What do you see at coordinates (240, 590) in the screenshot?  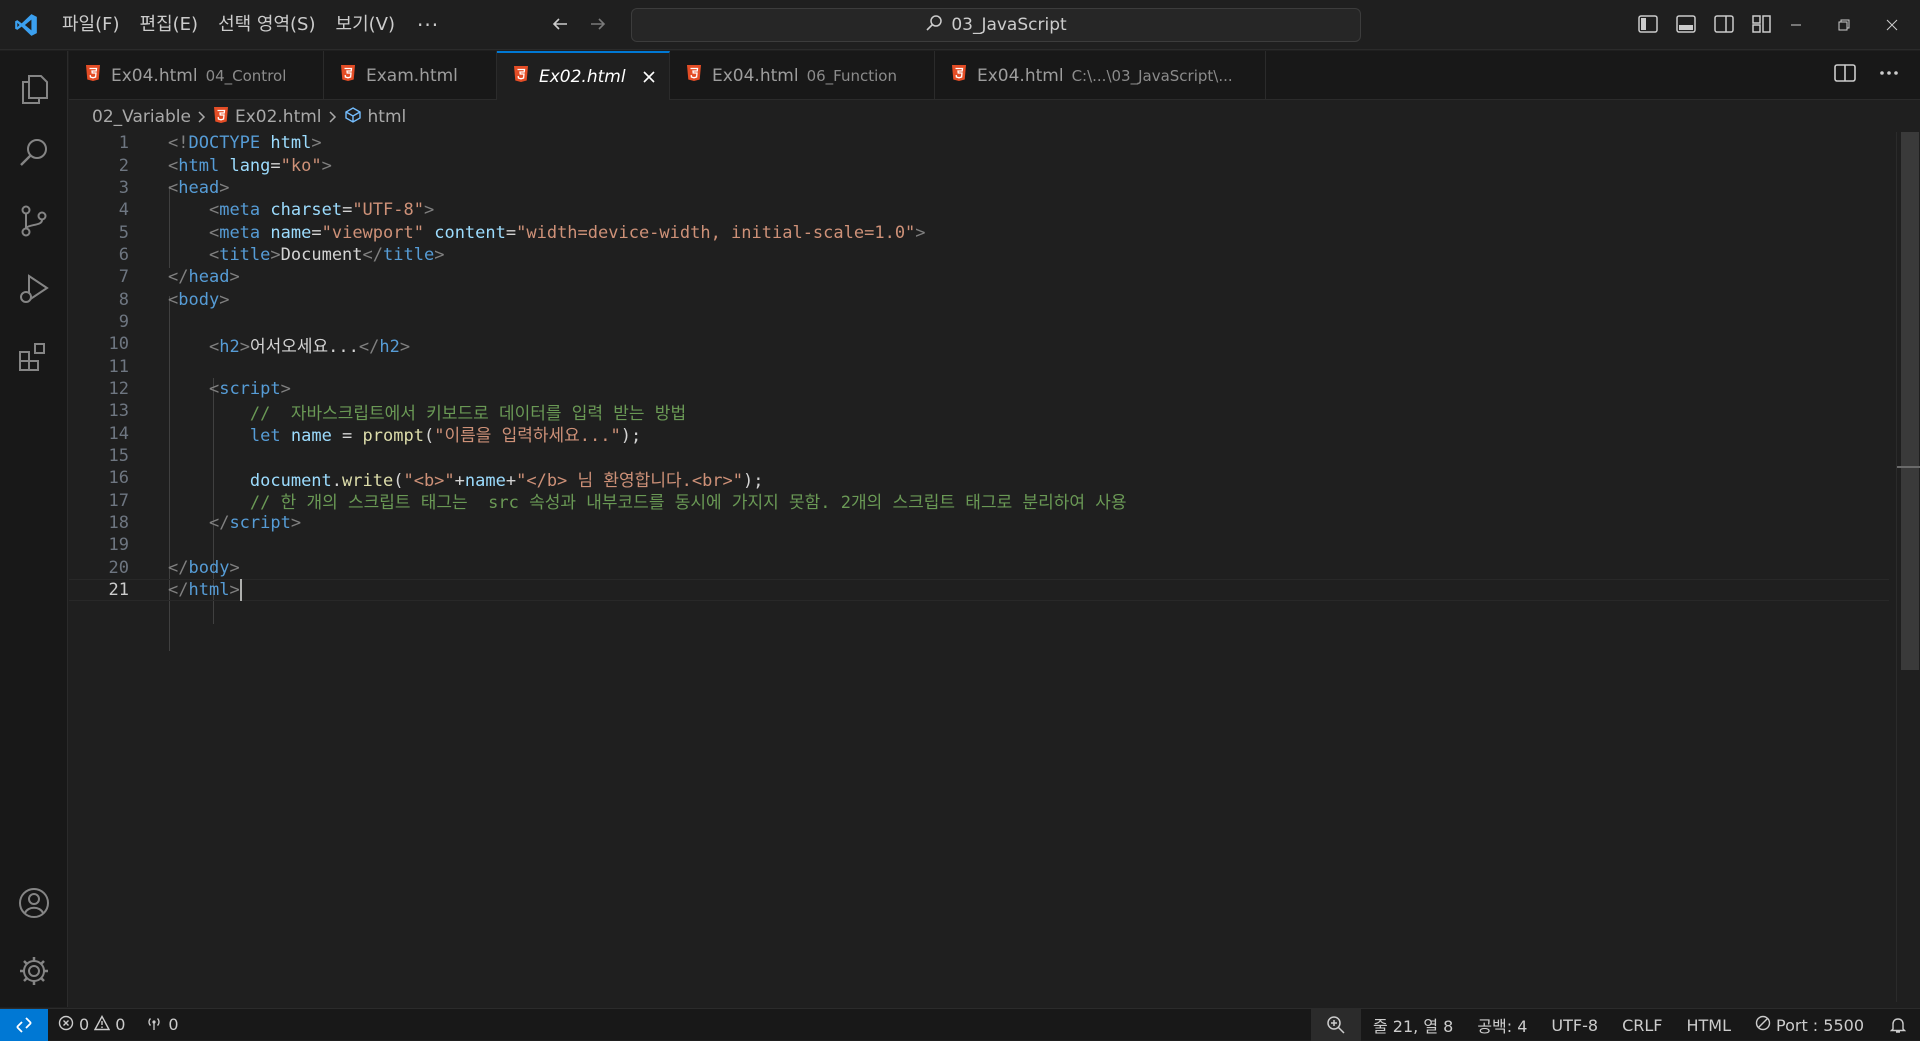 I see `text-cursor` at bounding box center [240, 590].